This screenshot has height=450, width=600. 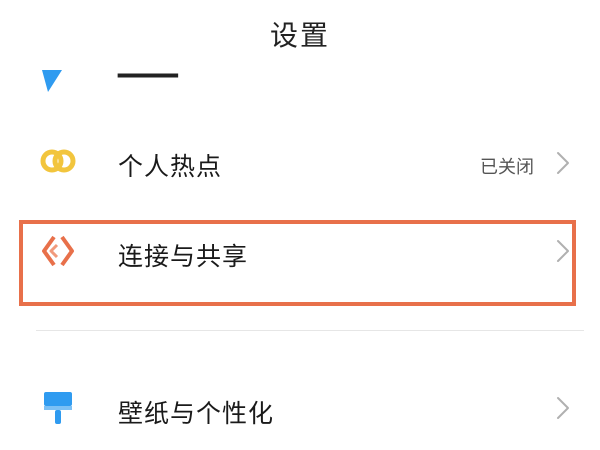 What do you see at coordinates (148, 73) in the screenshot?
I see `partially-visible-label: ▁▁▁` at bounding box center [148, 73].